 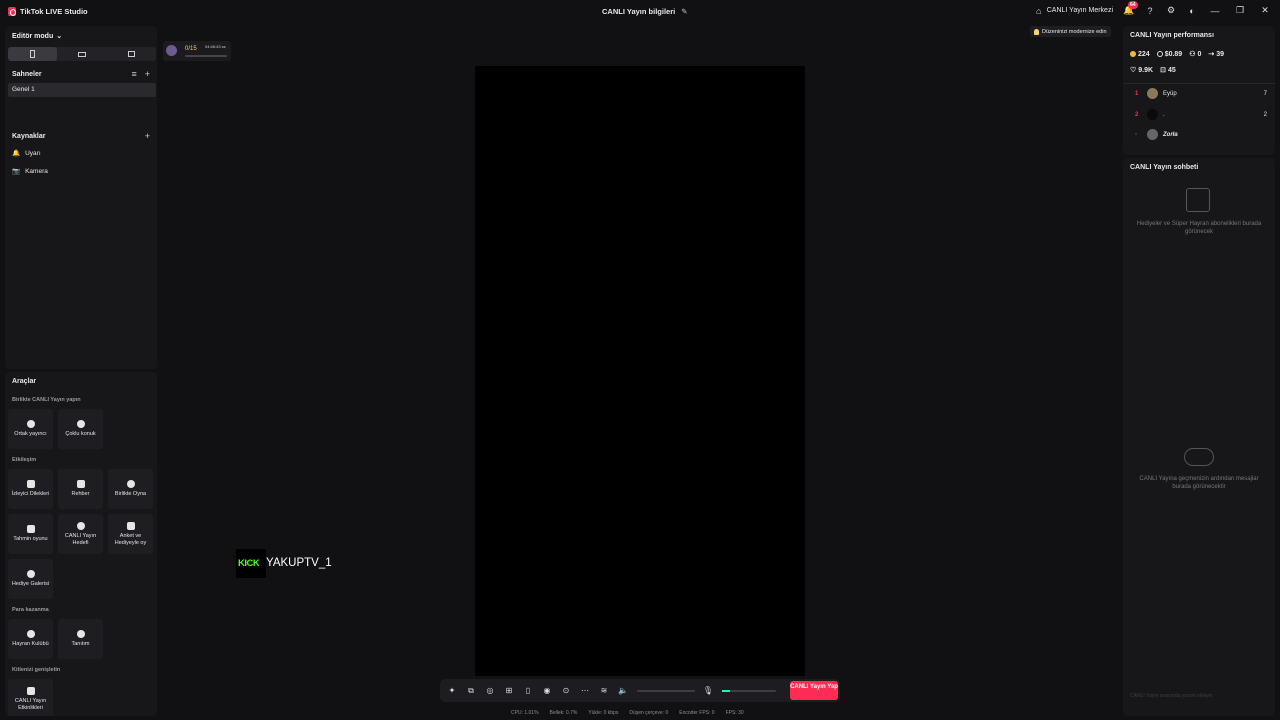 I want to click on magic-wand-icon: ✦, so click(x=452, y=691).